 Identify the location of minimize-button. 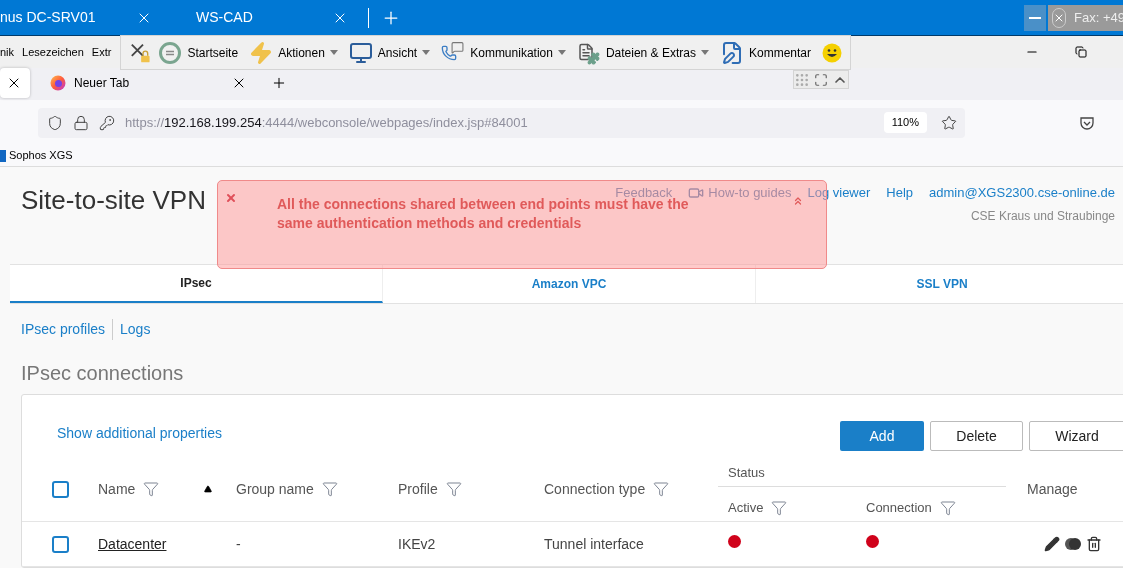
(1035, 17).